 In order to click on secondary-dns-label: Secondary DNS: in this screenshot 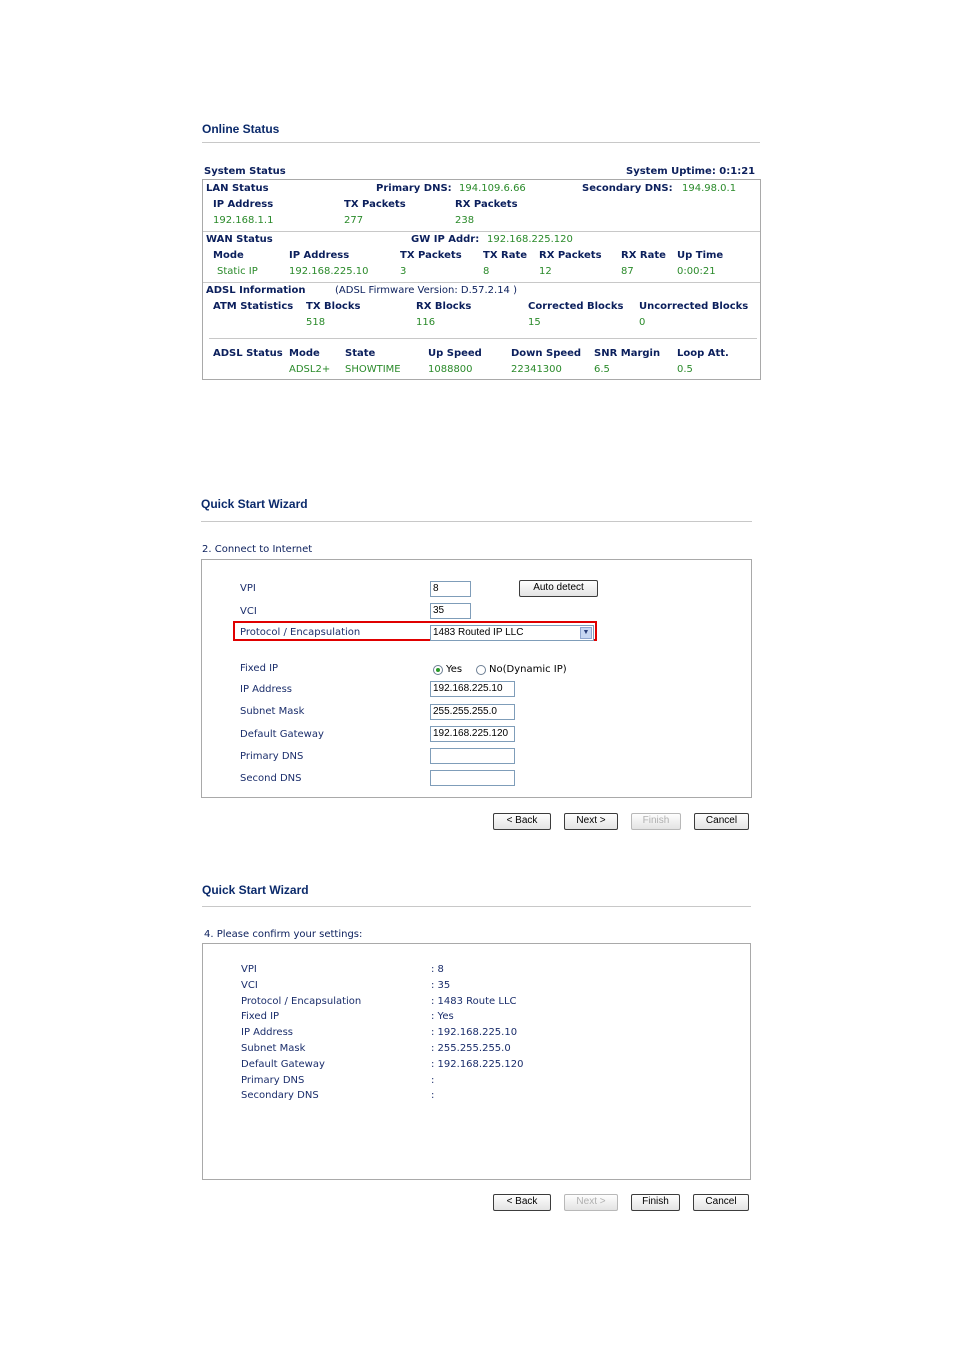, I will do `click(627, 188)`.